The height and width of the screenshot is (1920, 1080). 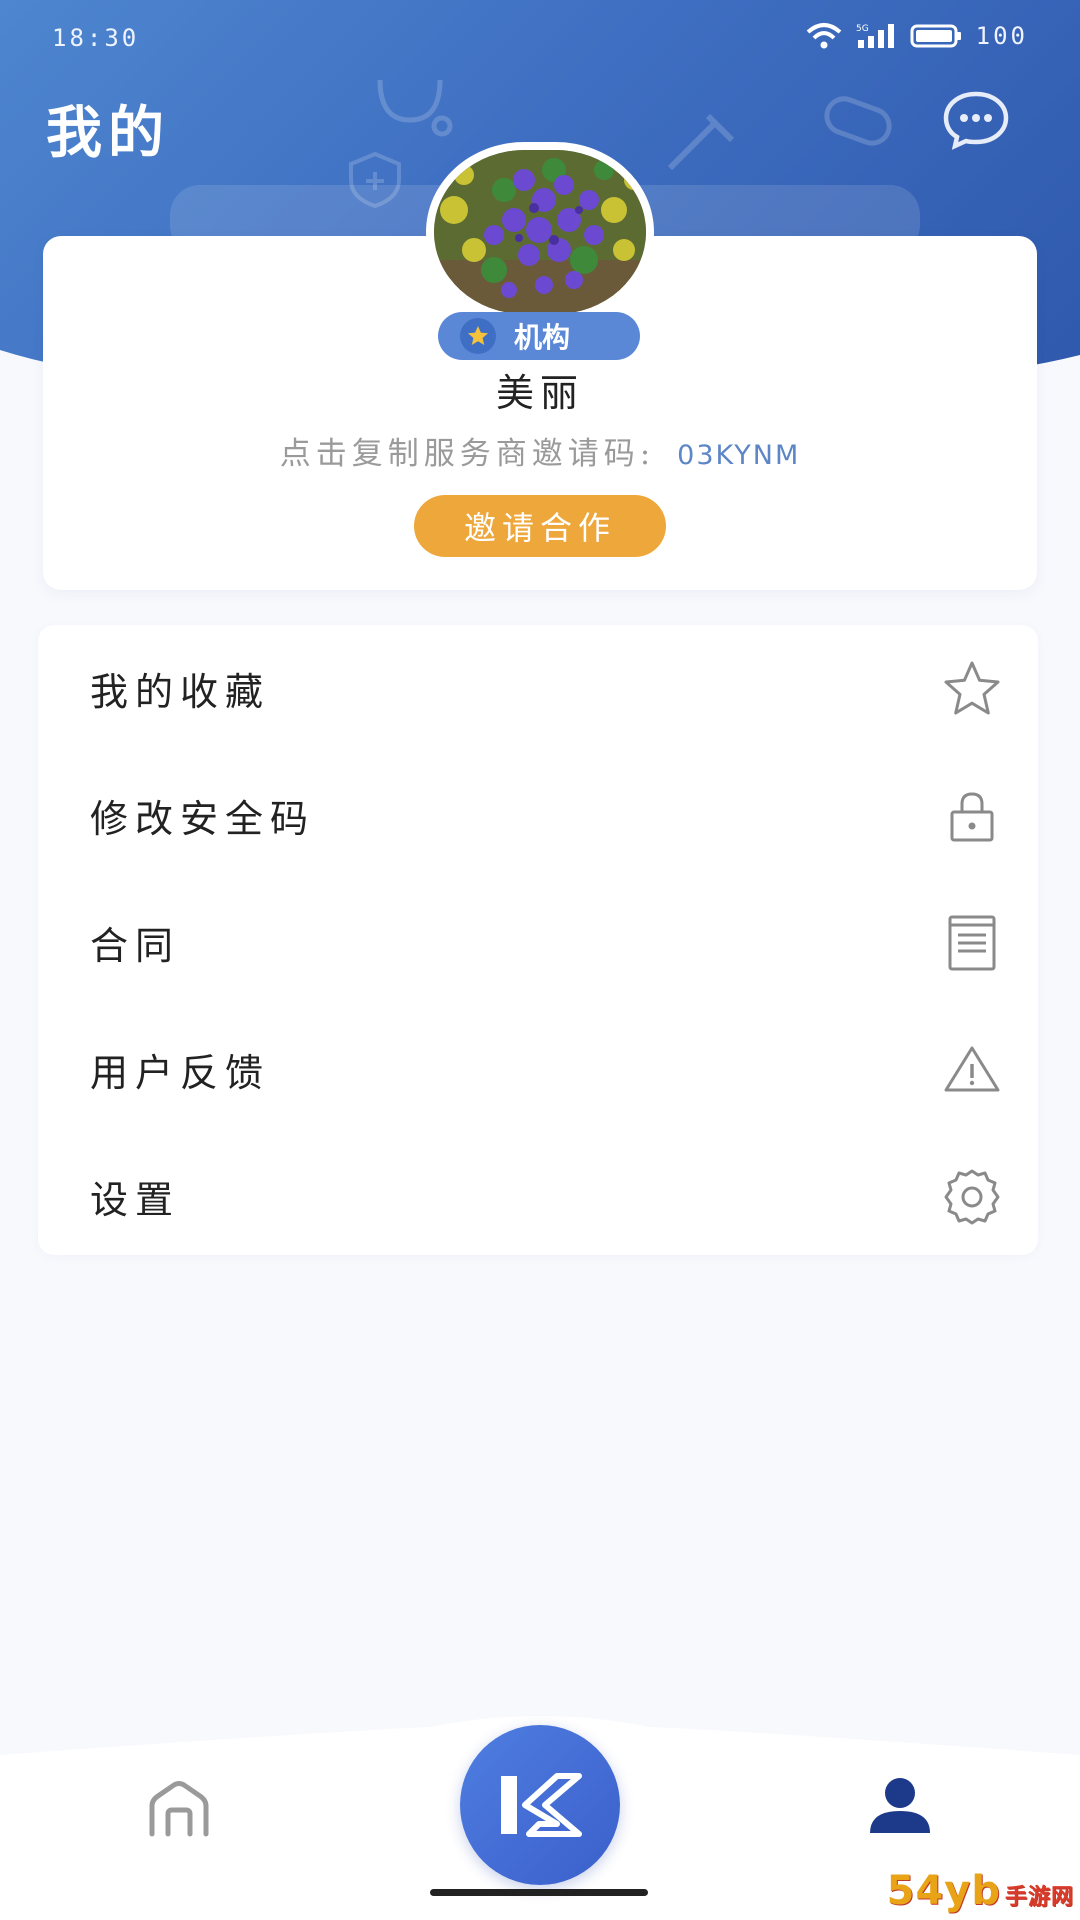 What do you see at coordinates (875, 36) in the screenshot?
I see `cellular-signal-icon: 5G` at bounding box center [875, 36].